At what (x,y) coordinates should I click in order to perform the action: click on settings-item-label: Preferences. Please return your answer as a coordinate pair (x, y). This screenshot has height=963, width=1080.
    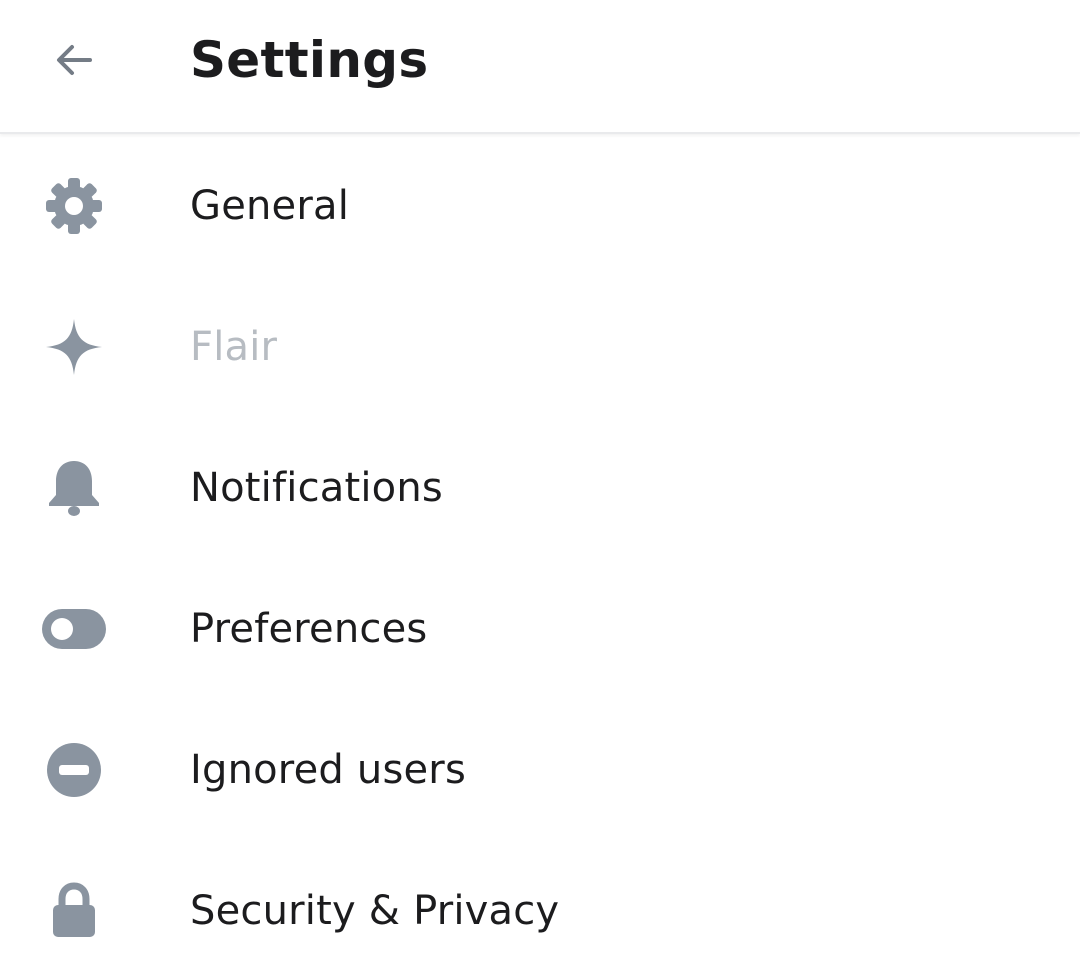
    Looking at the image, I should click on (309, 629).